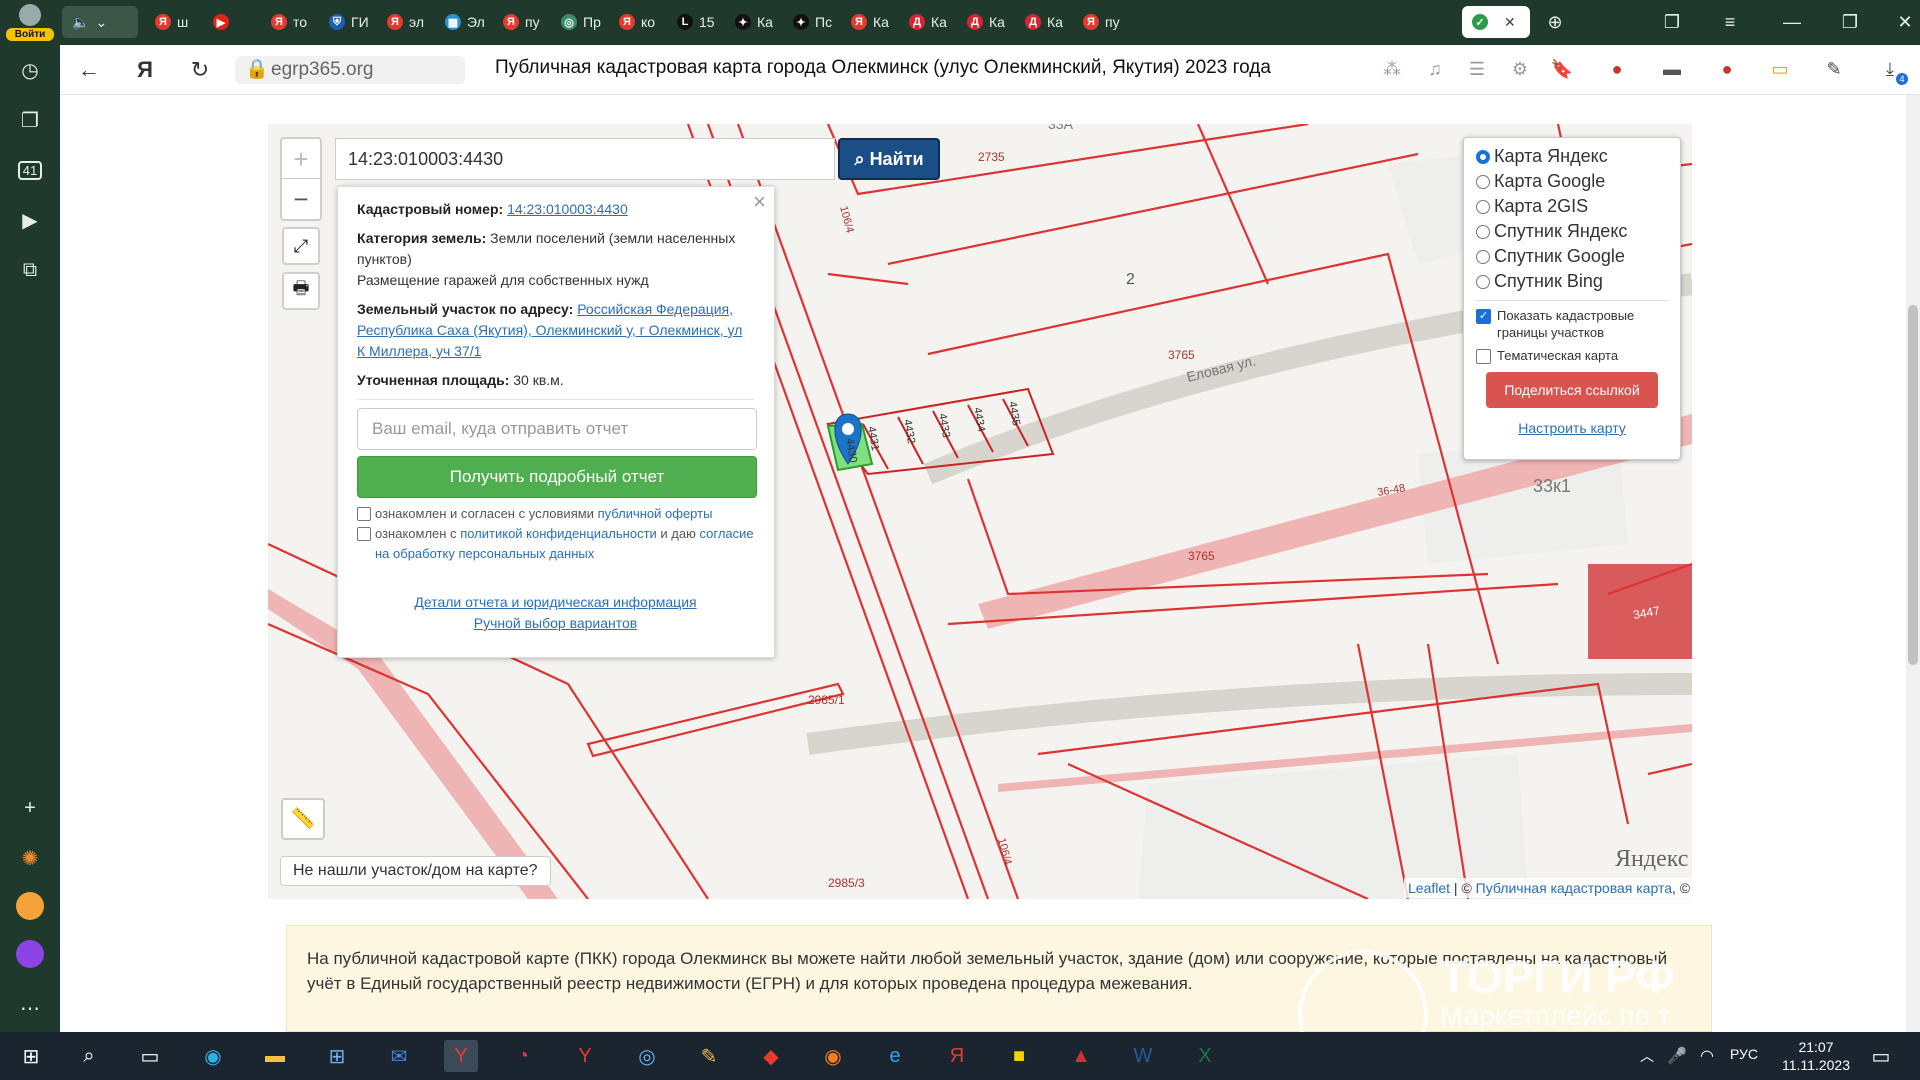 This screenshot has width=1920, height=1080. I want to click on paint-icon: ✎, so click(709, 1056).